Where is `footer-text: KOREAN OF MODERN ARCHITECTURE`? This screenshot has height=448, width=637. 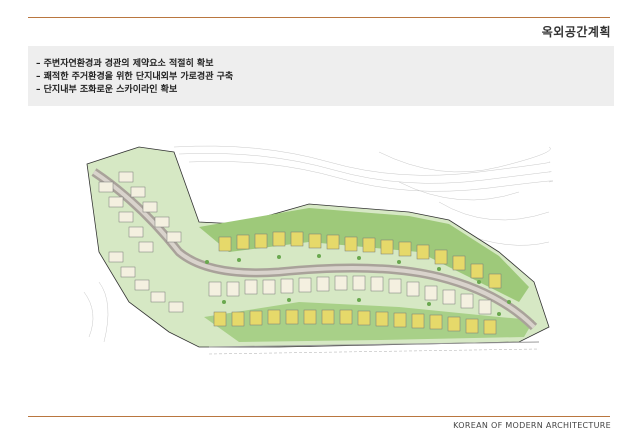 footer-text: KOREAN OF MODERN ARCHITECTURE is located at coordinates (532, 425).